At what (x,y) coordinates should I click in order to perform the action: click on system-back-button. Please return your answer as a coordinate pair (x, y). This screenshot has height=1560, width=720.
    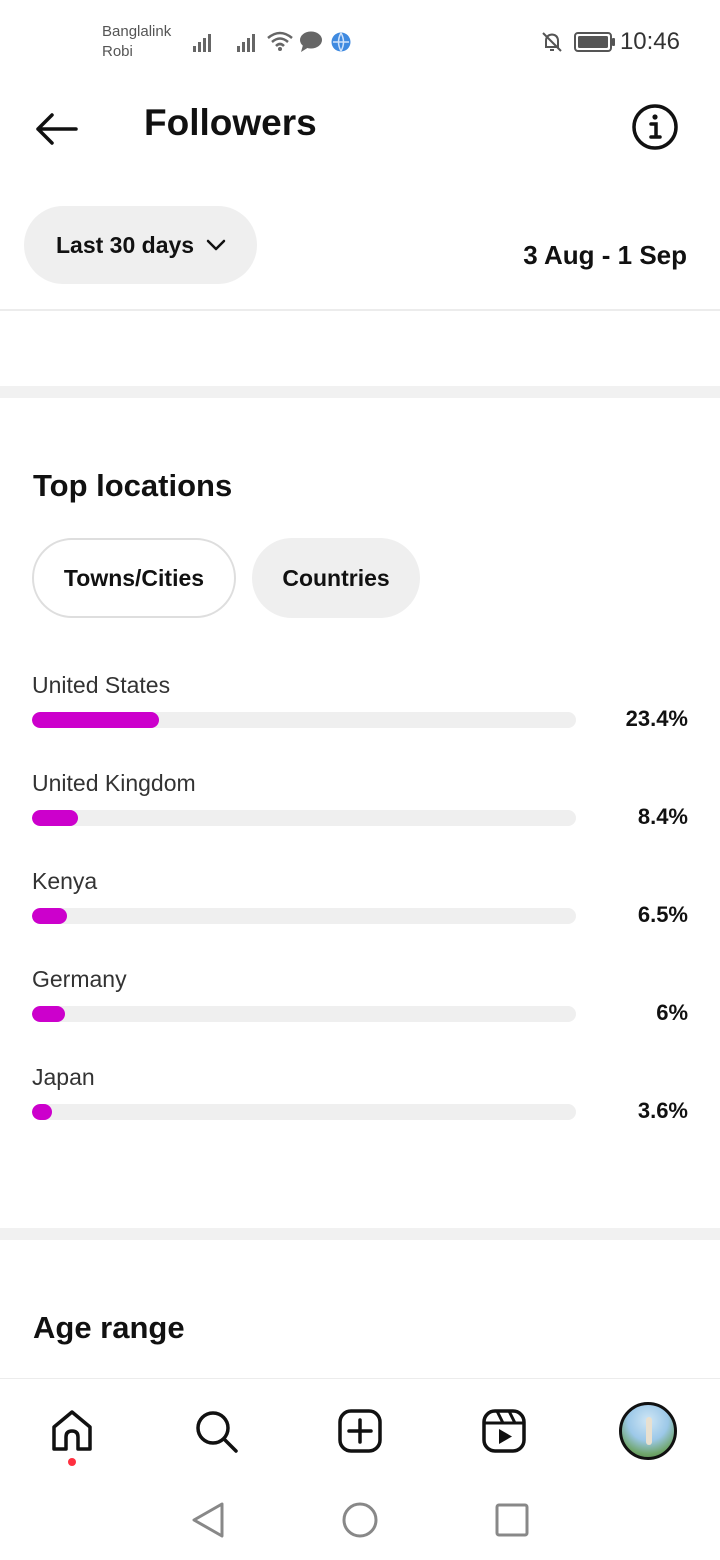
    Looking at the image, I should click on (208, 1520).